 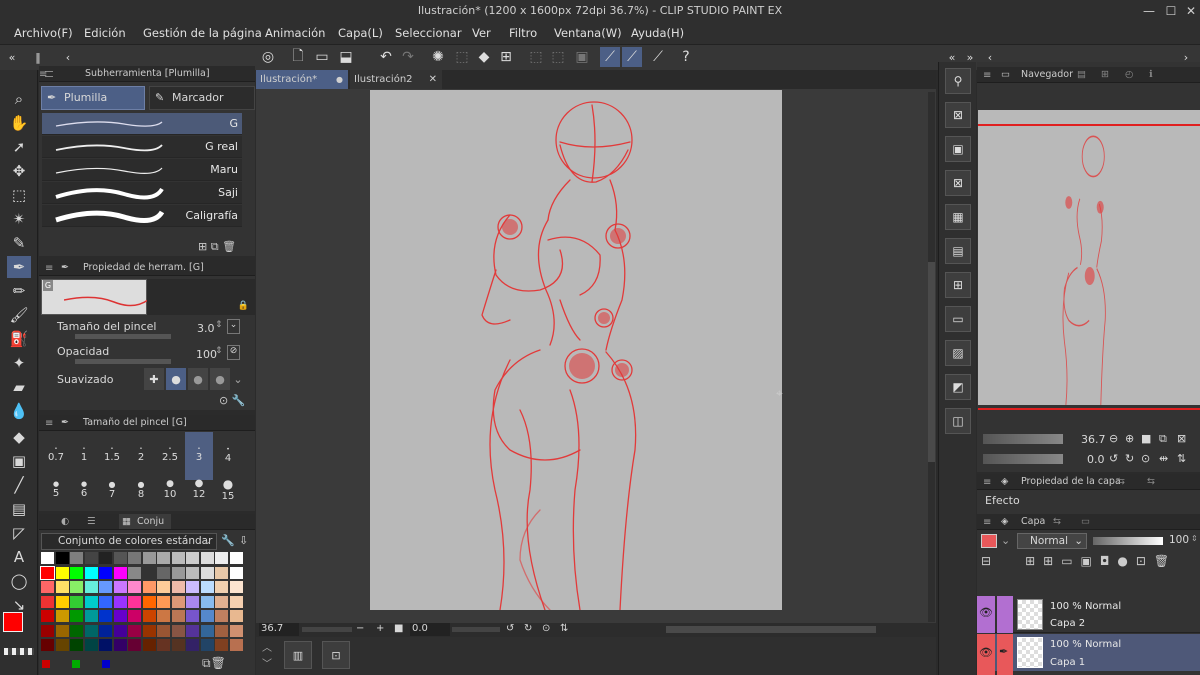 What do you see at coordinates (198, 379) in the screenshot?
I see `smoothing-level-2-icon: ●` at bounding box center [198, 379].